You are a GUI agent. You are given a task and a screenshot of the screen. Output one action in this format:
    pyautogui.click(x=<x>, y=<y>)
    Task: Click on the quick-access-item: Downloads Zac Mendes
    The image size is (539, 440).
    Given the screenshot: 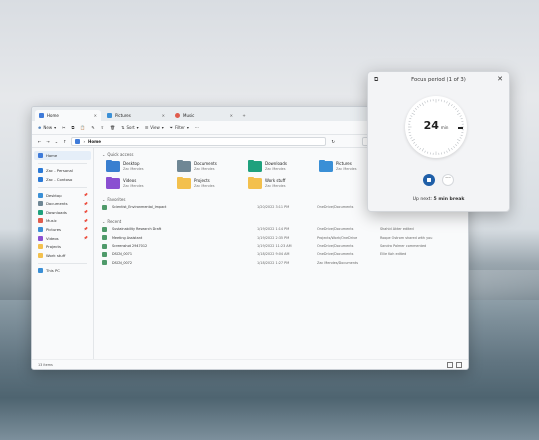 What is the action you would take?
    pyautogui.click(x=283, y=165)
    